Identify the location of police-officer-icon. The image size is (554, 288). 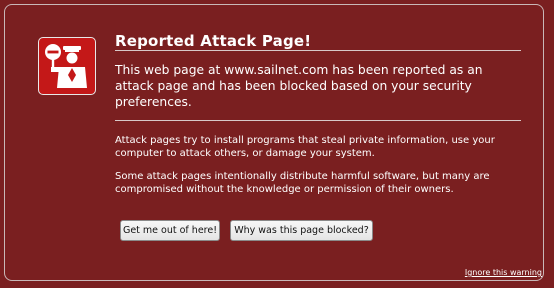
(67, 66).